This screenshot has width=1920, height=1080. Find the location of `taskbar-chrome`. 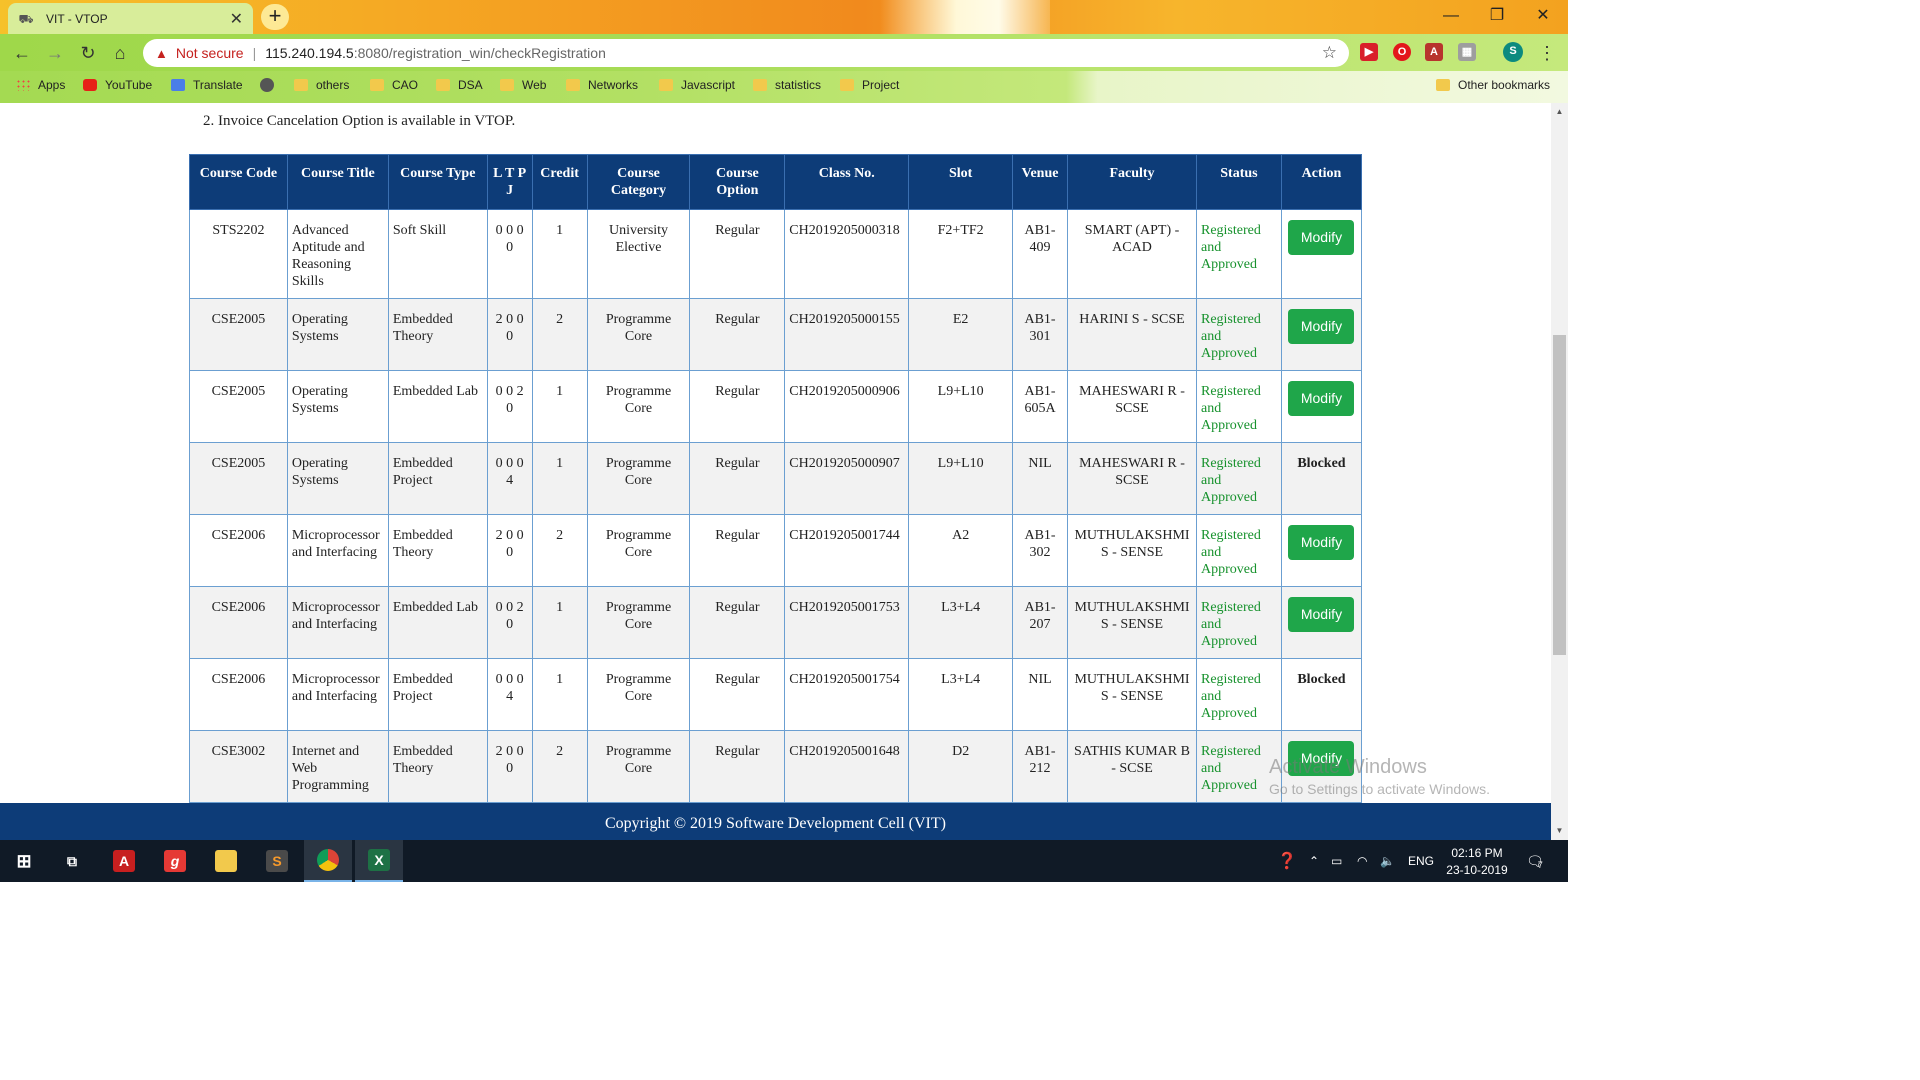

taskbar-chrome is located at coordinates (328, 861).